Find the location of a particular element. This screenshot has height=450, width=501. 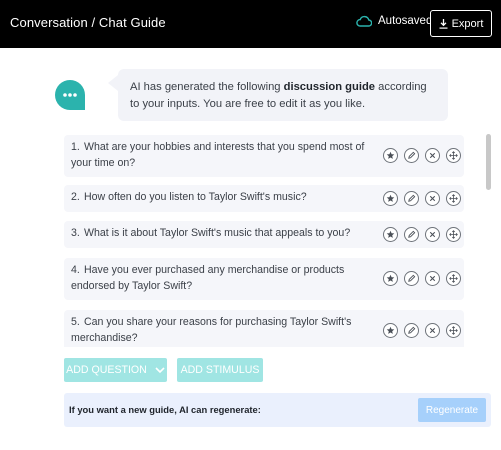

question-number: 4. is located at coordinates (75, 270).